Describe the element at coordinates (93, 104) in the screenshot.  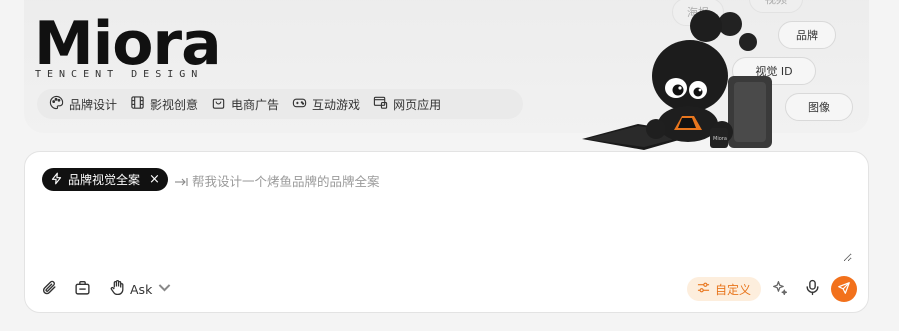
I see `category-label: 品牌设计` at that location.